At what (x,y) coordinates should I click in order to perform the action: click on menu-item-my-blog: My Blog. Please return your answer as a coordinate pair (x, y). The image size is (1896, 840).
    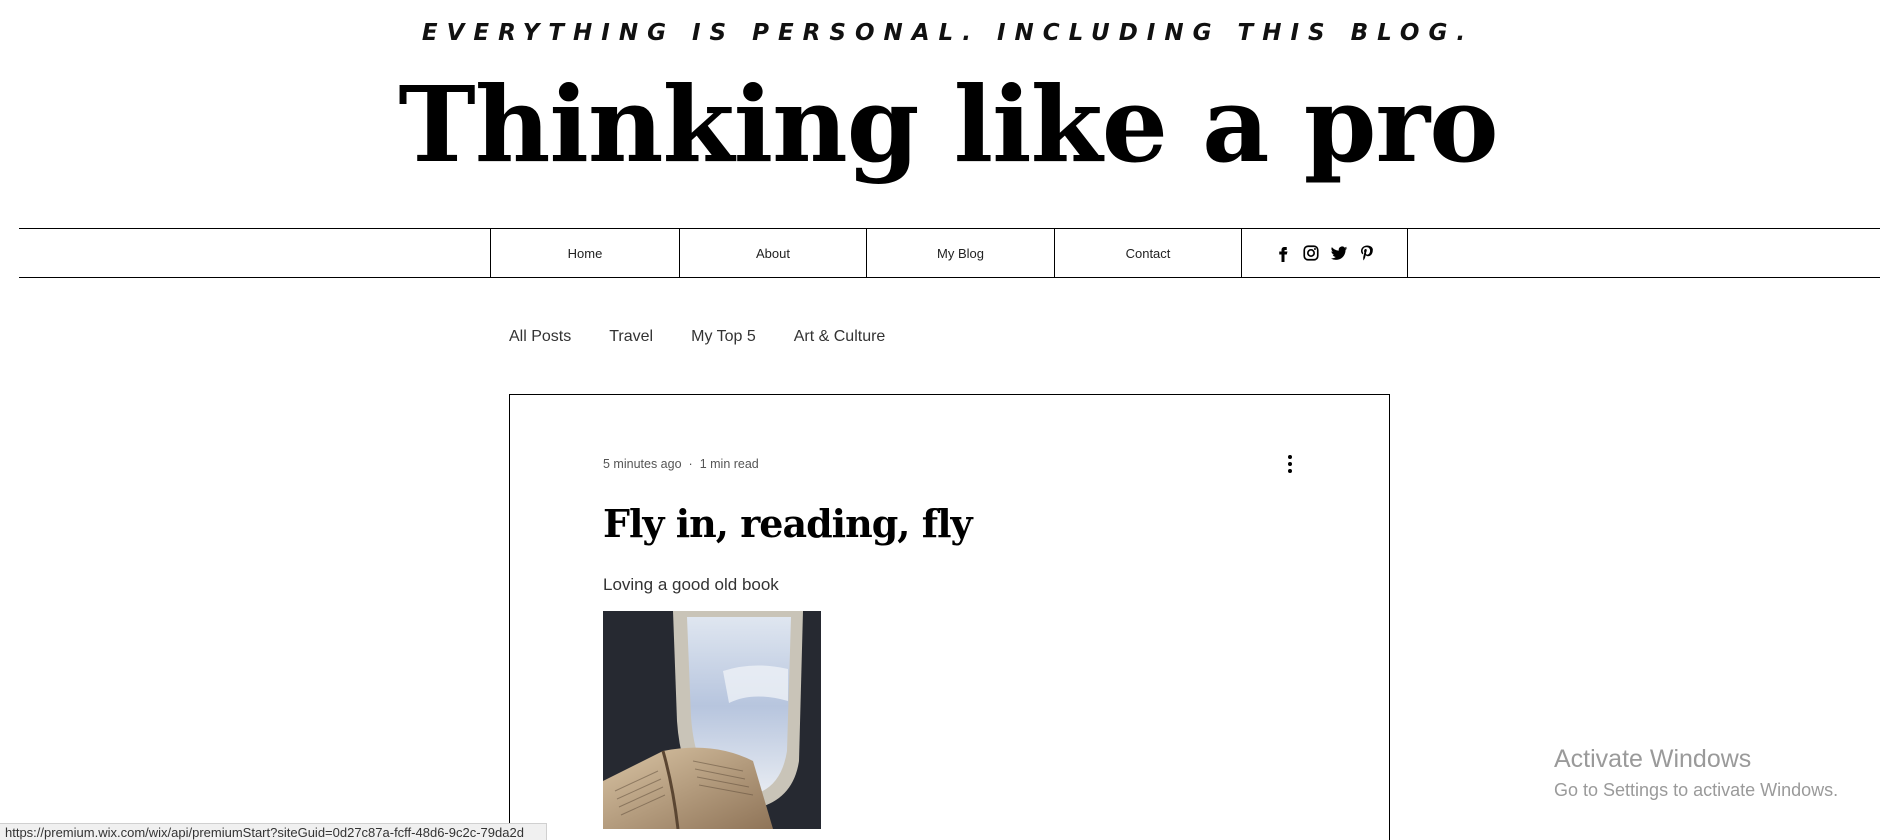
    Looking at the image, I should click on (960, 253).